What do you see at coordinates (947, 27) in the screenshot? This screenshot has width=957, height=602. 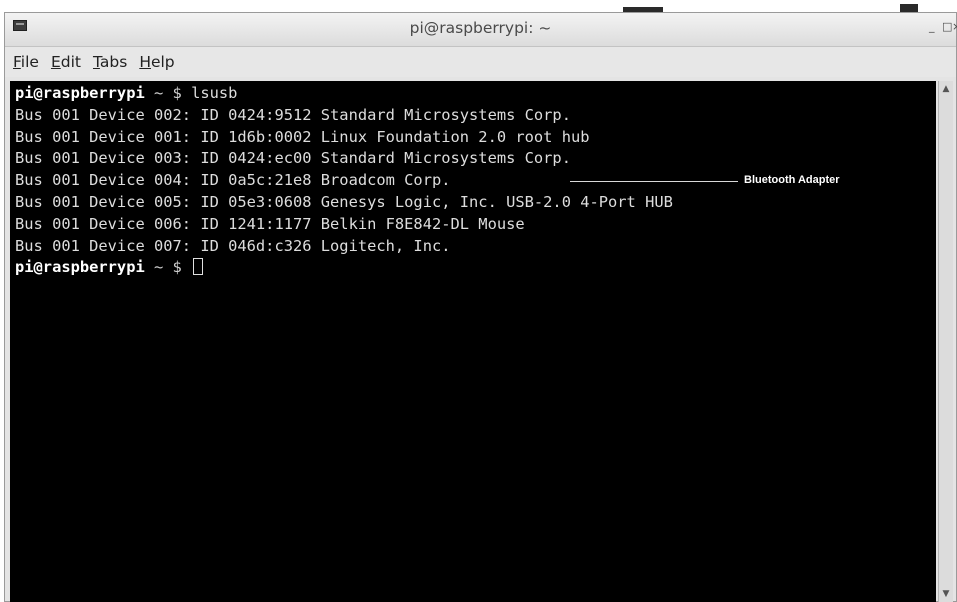 I see `maximize-button: □` at bounding box center [947, 27].